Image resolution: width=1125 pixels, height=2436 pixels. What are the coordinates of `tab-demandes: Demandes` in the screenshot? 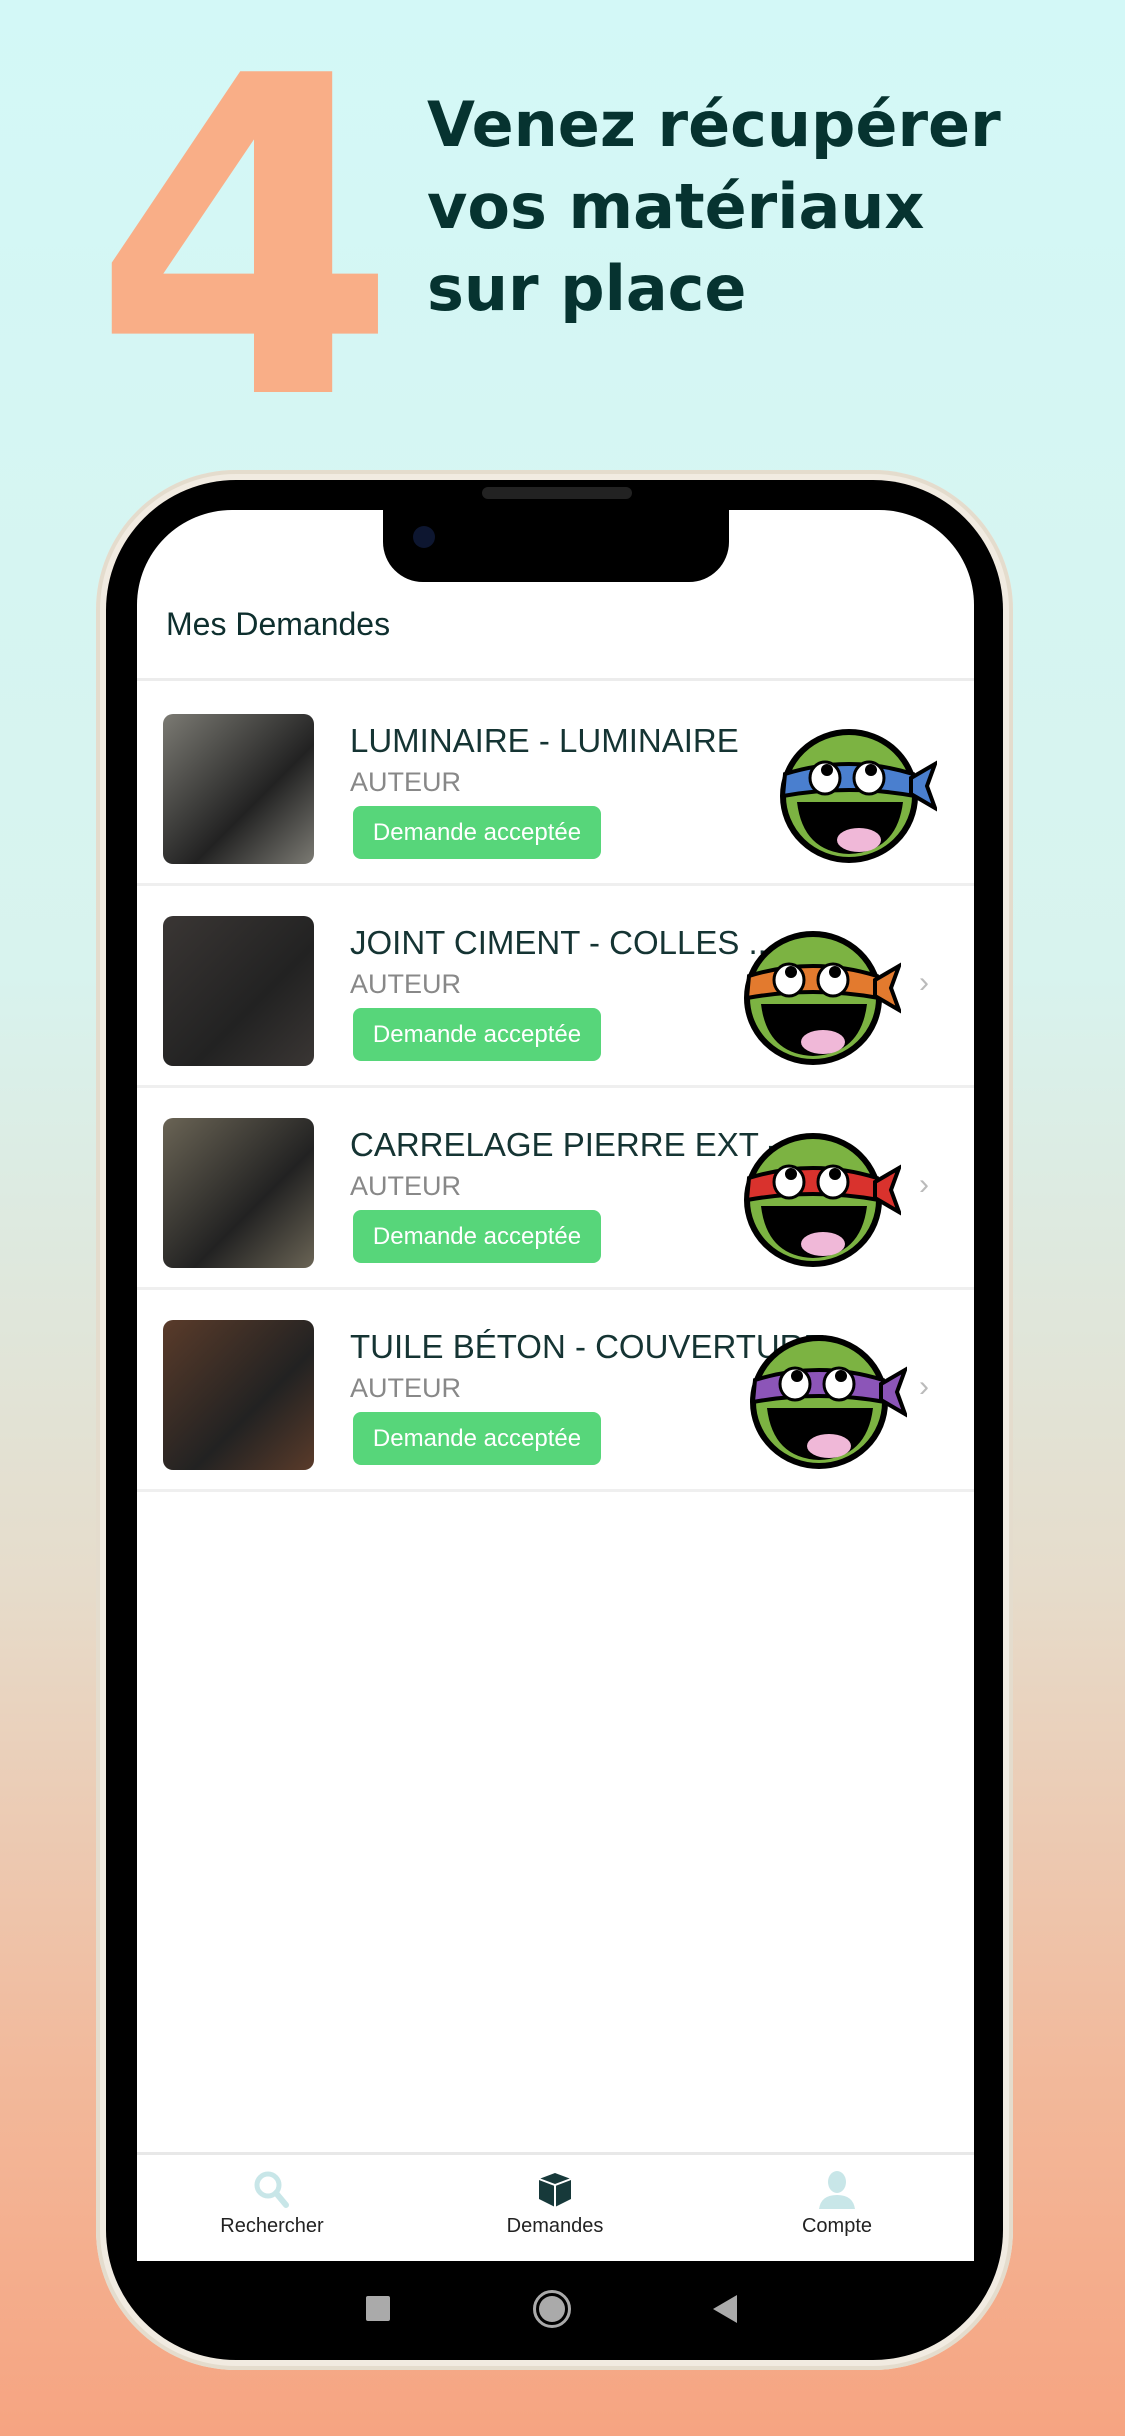 It's located at (555, 2203).